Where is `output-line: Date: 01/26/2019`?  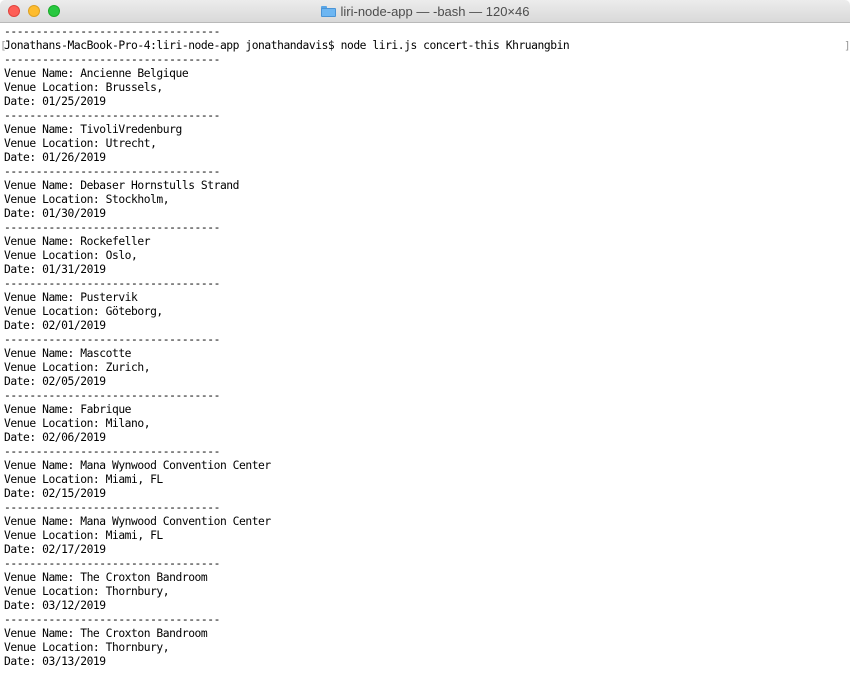 output-line: Date: 01/26/2019 is located at coordinates (55, 157).